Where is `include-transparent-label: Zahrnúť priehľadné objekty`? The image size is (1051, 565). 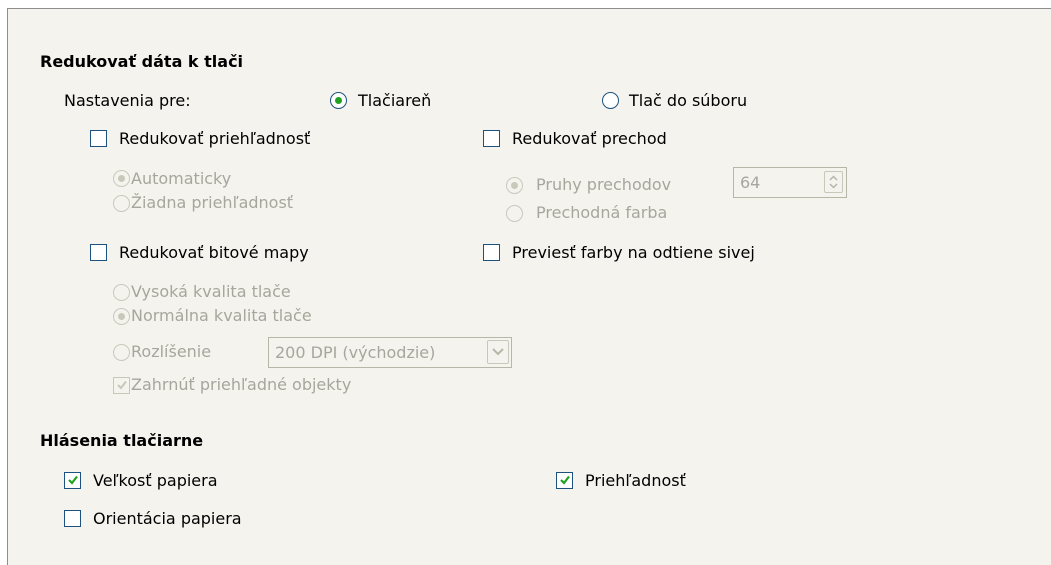
include-transparent-label: Zahrnúť priehľadné objekty is located at coordinates (241, 385).